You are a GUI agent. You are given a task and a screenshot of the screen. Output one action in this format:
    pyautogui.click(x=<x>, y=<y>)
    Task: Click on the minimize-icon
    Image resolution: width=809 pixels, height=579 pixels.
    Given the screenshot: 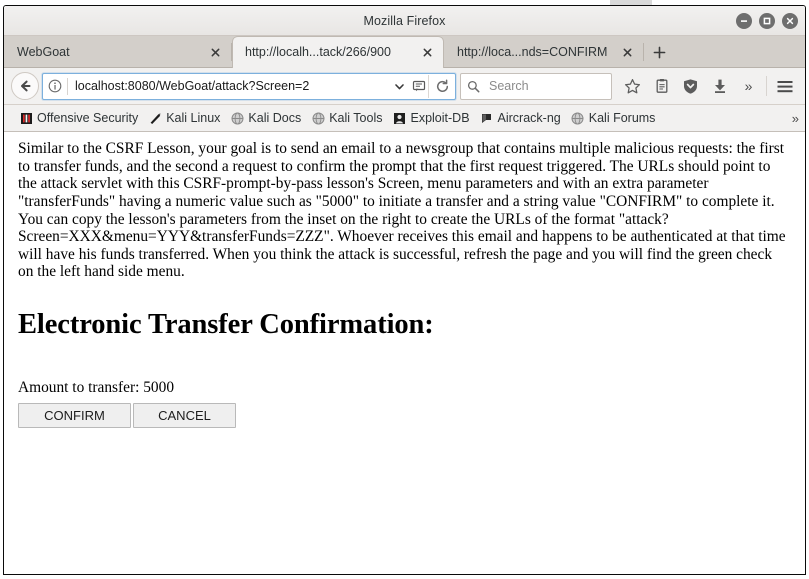 What is the action you would take?
    pyautogui.click(x=744, y=20)
    